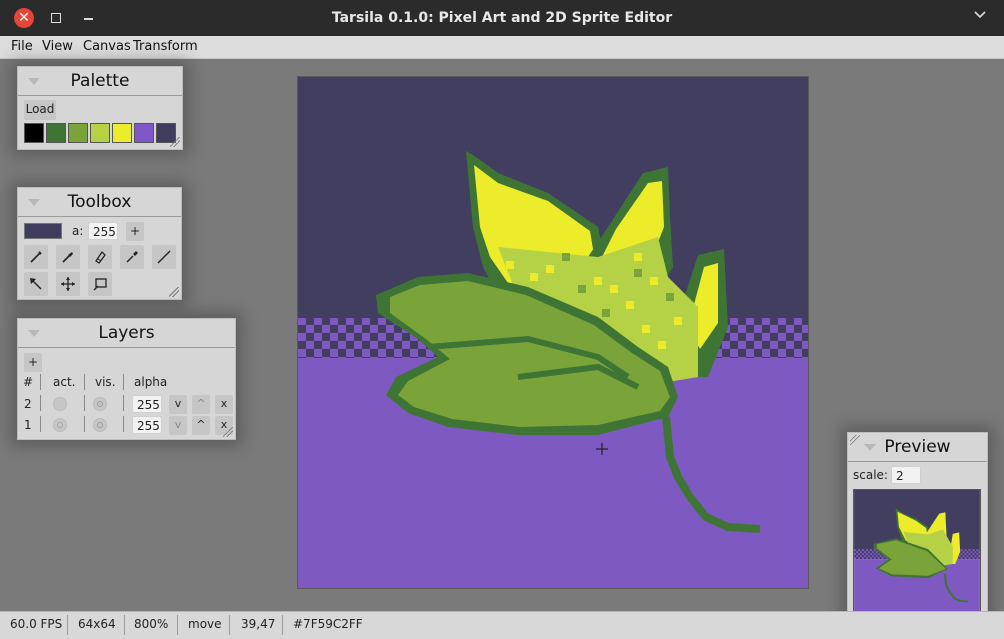 Image resolution: width=1004 pixels, height=639 pixels. I want to click on menu-file: File, so click(22, 46).